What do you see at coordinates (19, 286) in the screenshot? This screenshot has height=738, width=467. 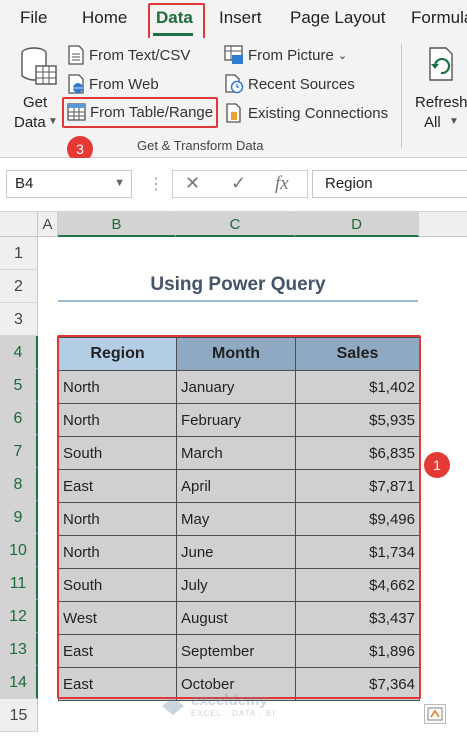 I see `row-header: 2` at bounding box center [19, 286].